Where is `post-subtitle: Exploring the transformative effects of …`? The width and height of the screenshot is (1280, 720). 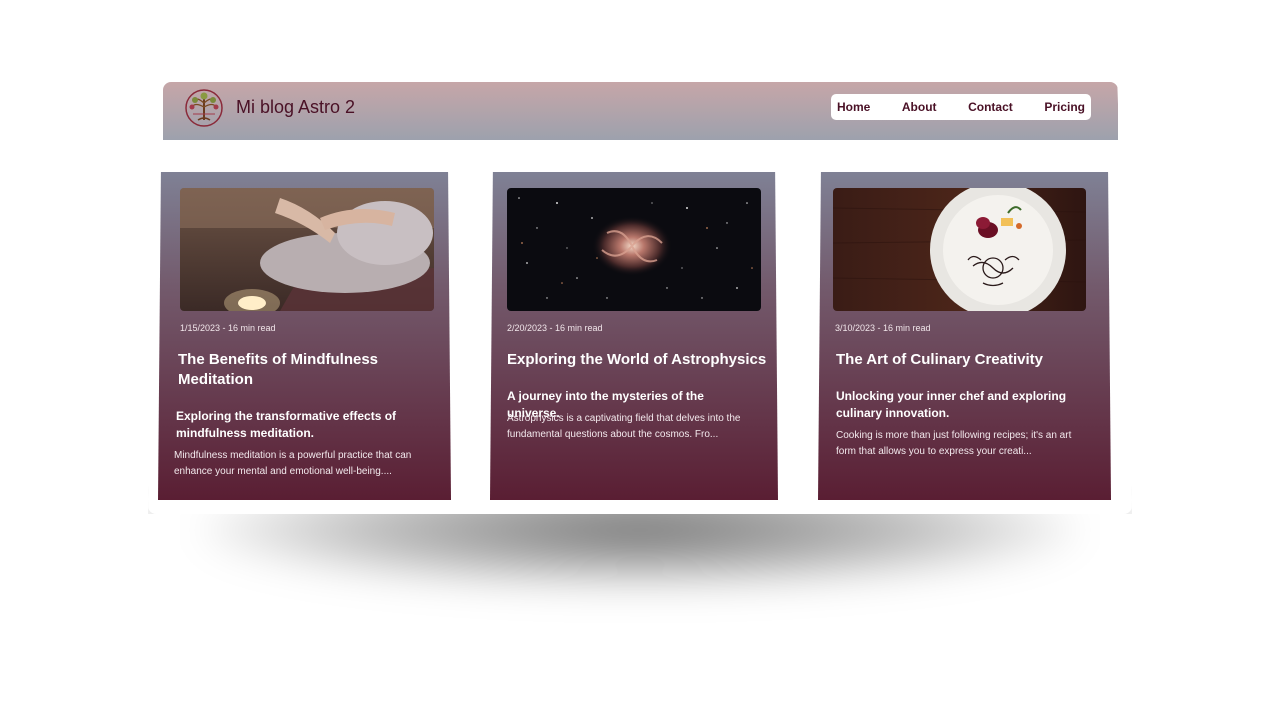 post-subtitle: Exploring the transformative effects of … is located at coordinates (286, 424).